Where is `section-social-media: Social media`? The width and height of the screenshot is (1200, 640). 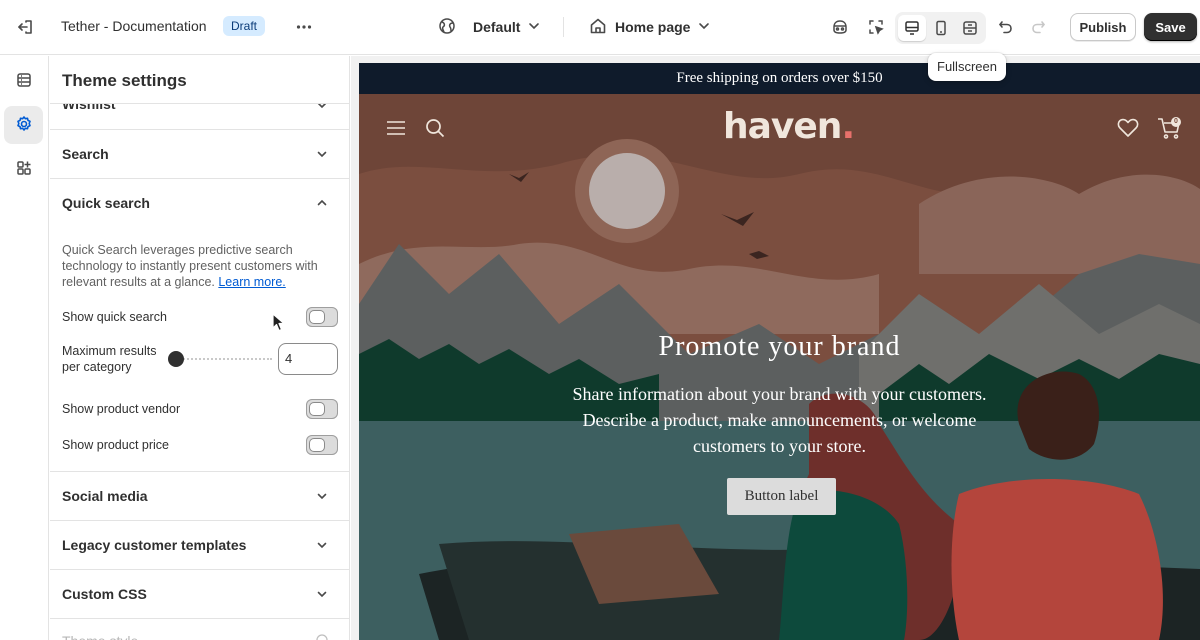
section-social-media: Social media is located at coordinates (199, 496).